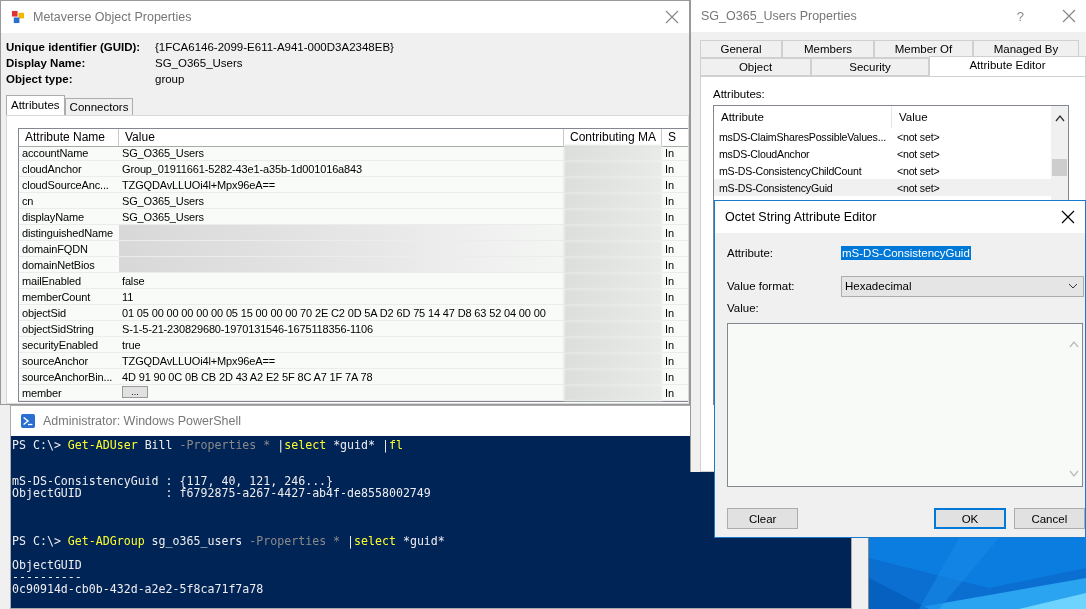 The width and height of the screenshot is (1086, 609). What do you see at coordinates (138, 589) in the screenshot?
I see `console-line: 0c90914d-cb0b-432d-a2e2-5f8ca71f7a78` at bounding box center [138, 589].